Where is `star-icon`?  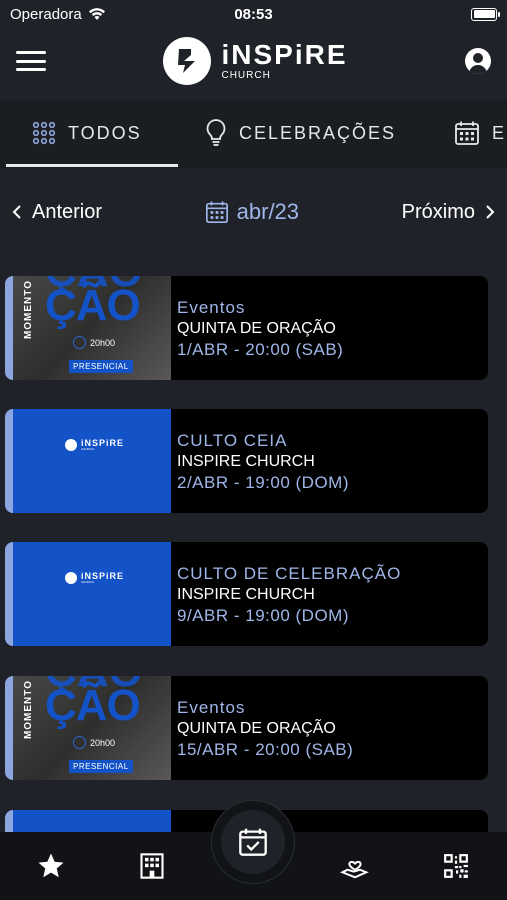
star-icon is located at coordinates (51, 865).